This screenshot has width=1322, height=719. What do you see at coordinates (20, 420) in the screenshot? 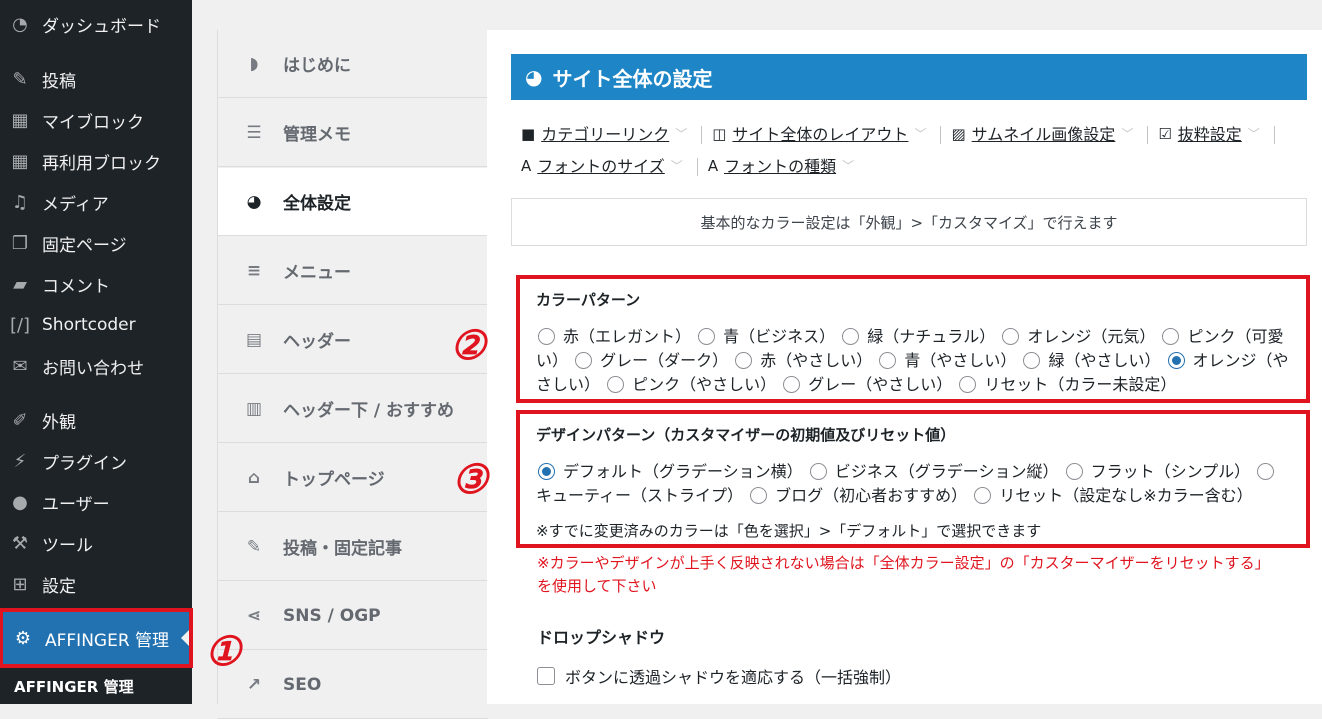
I see `brush-icon: ✐` at bounding box center [20, 420].